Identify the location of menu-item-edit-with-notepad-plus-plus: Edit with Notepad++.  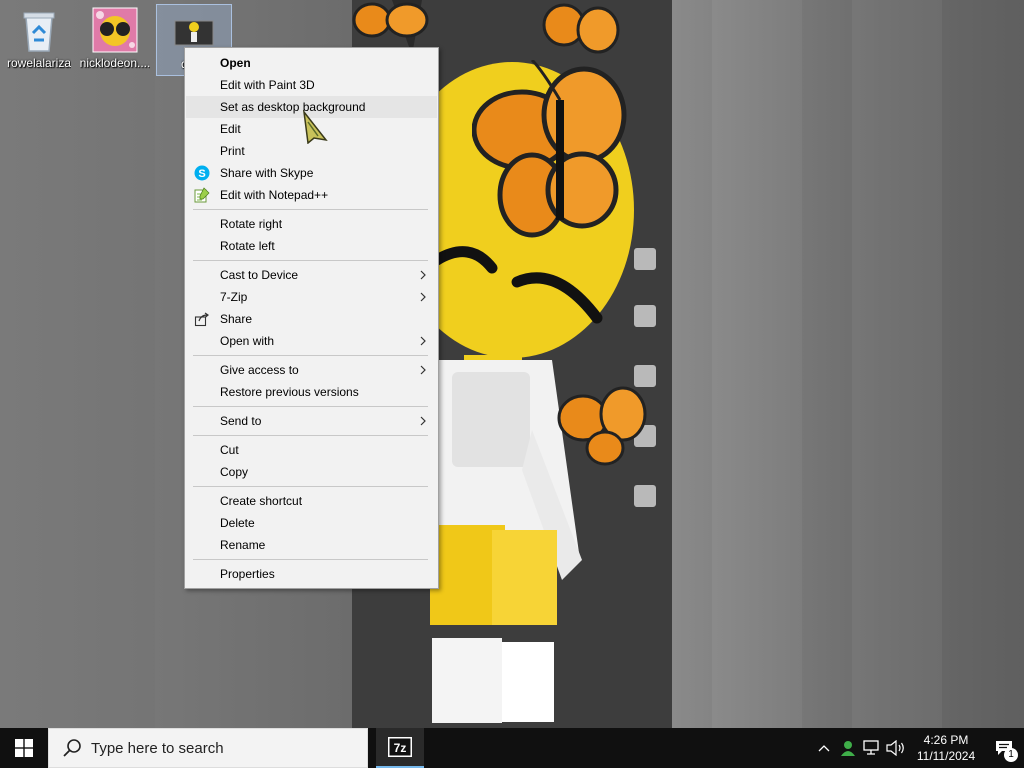
(311, 195).